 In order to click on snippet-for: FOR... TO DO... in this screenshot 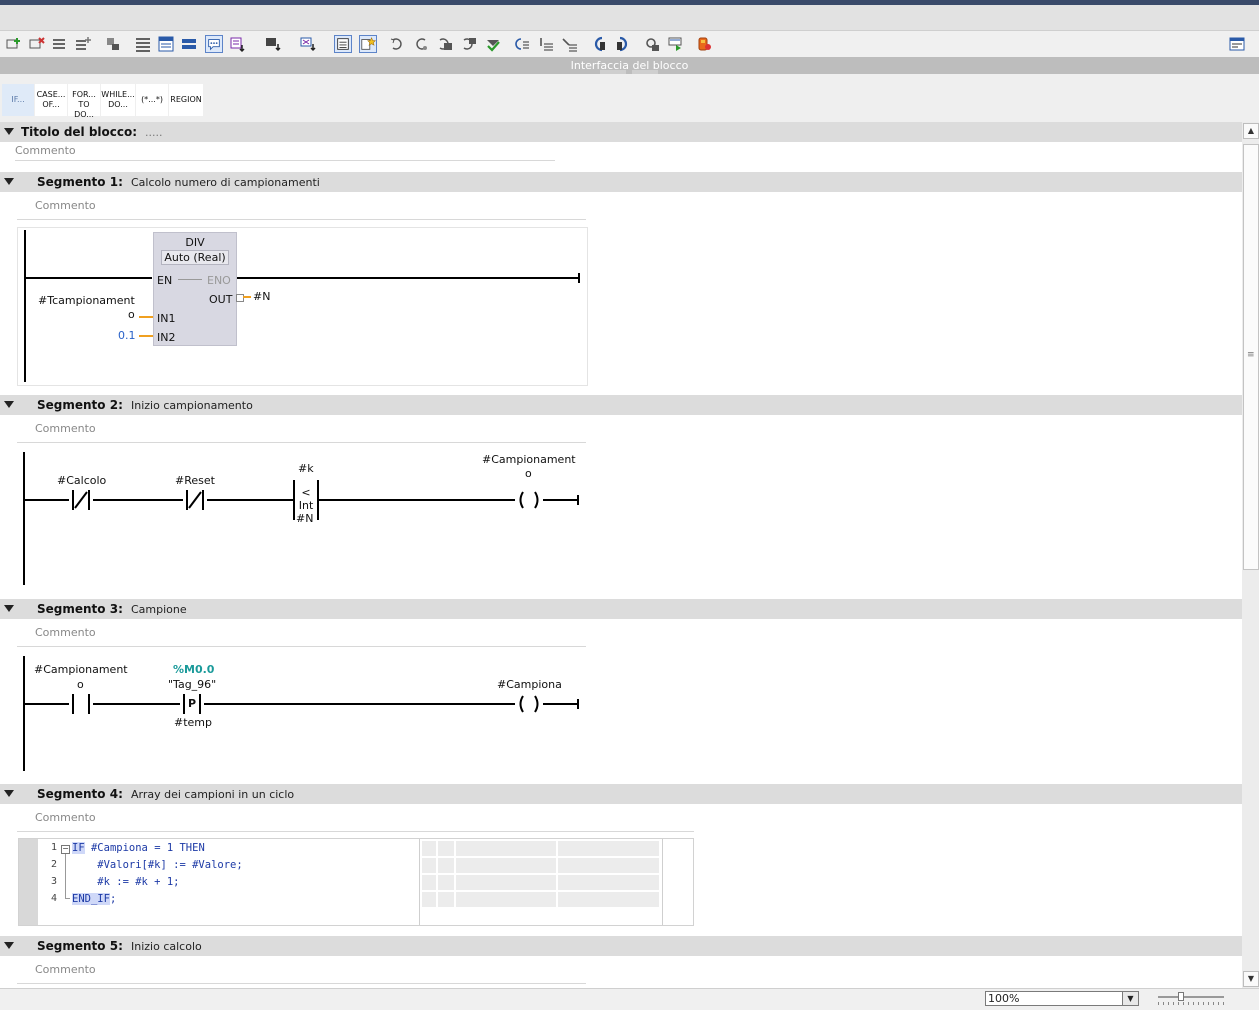, I will do `click(84, 101)`.